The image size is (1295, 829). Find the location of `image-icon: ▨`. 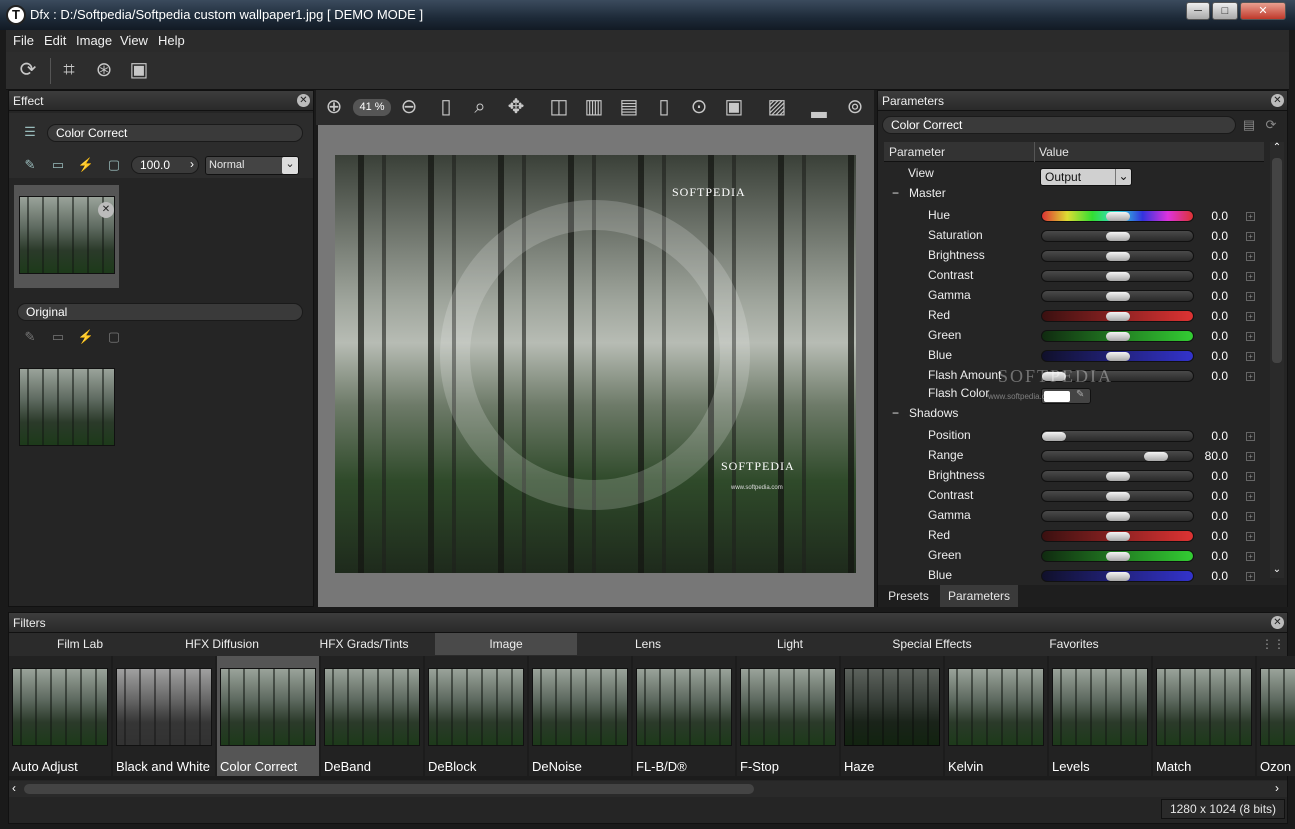

image-icon: ▨ is located at coordinates (777, 107).